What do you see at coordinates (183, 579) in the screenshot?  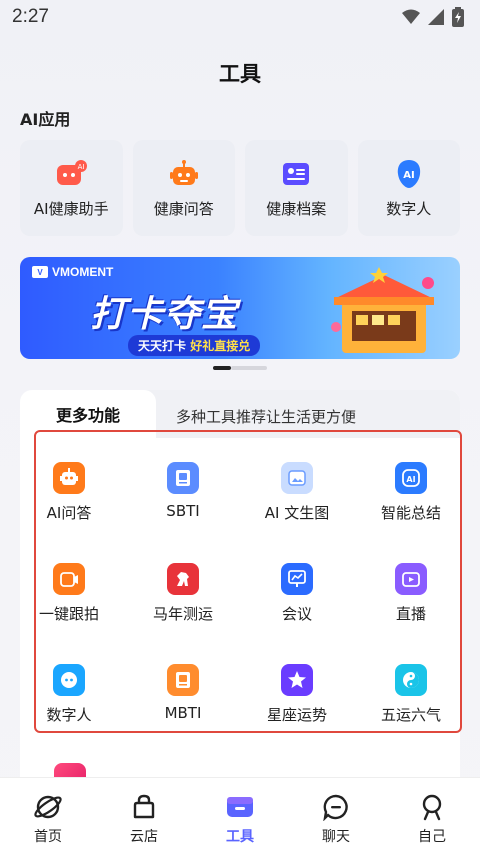 I see `horse-icon` at bounding box center [183, 579].